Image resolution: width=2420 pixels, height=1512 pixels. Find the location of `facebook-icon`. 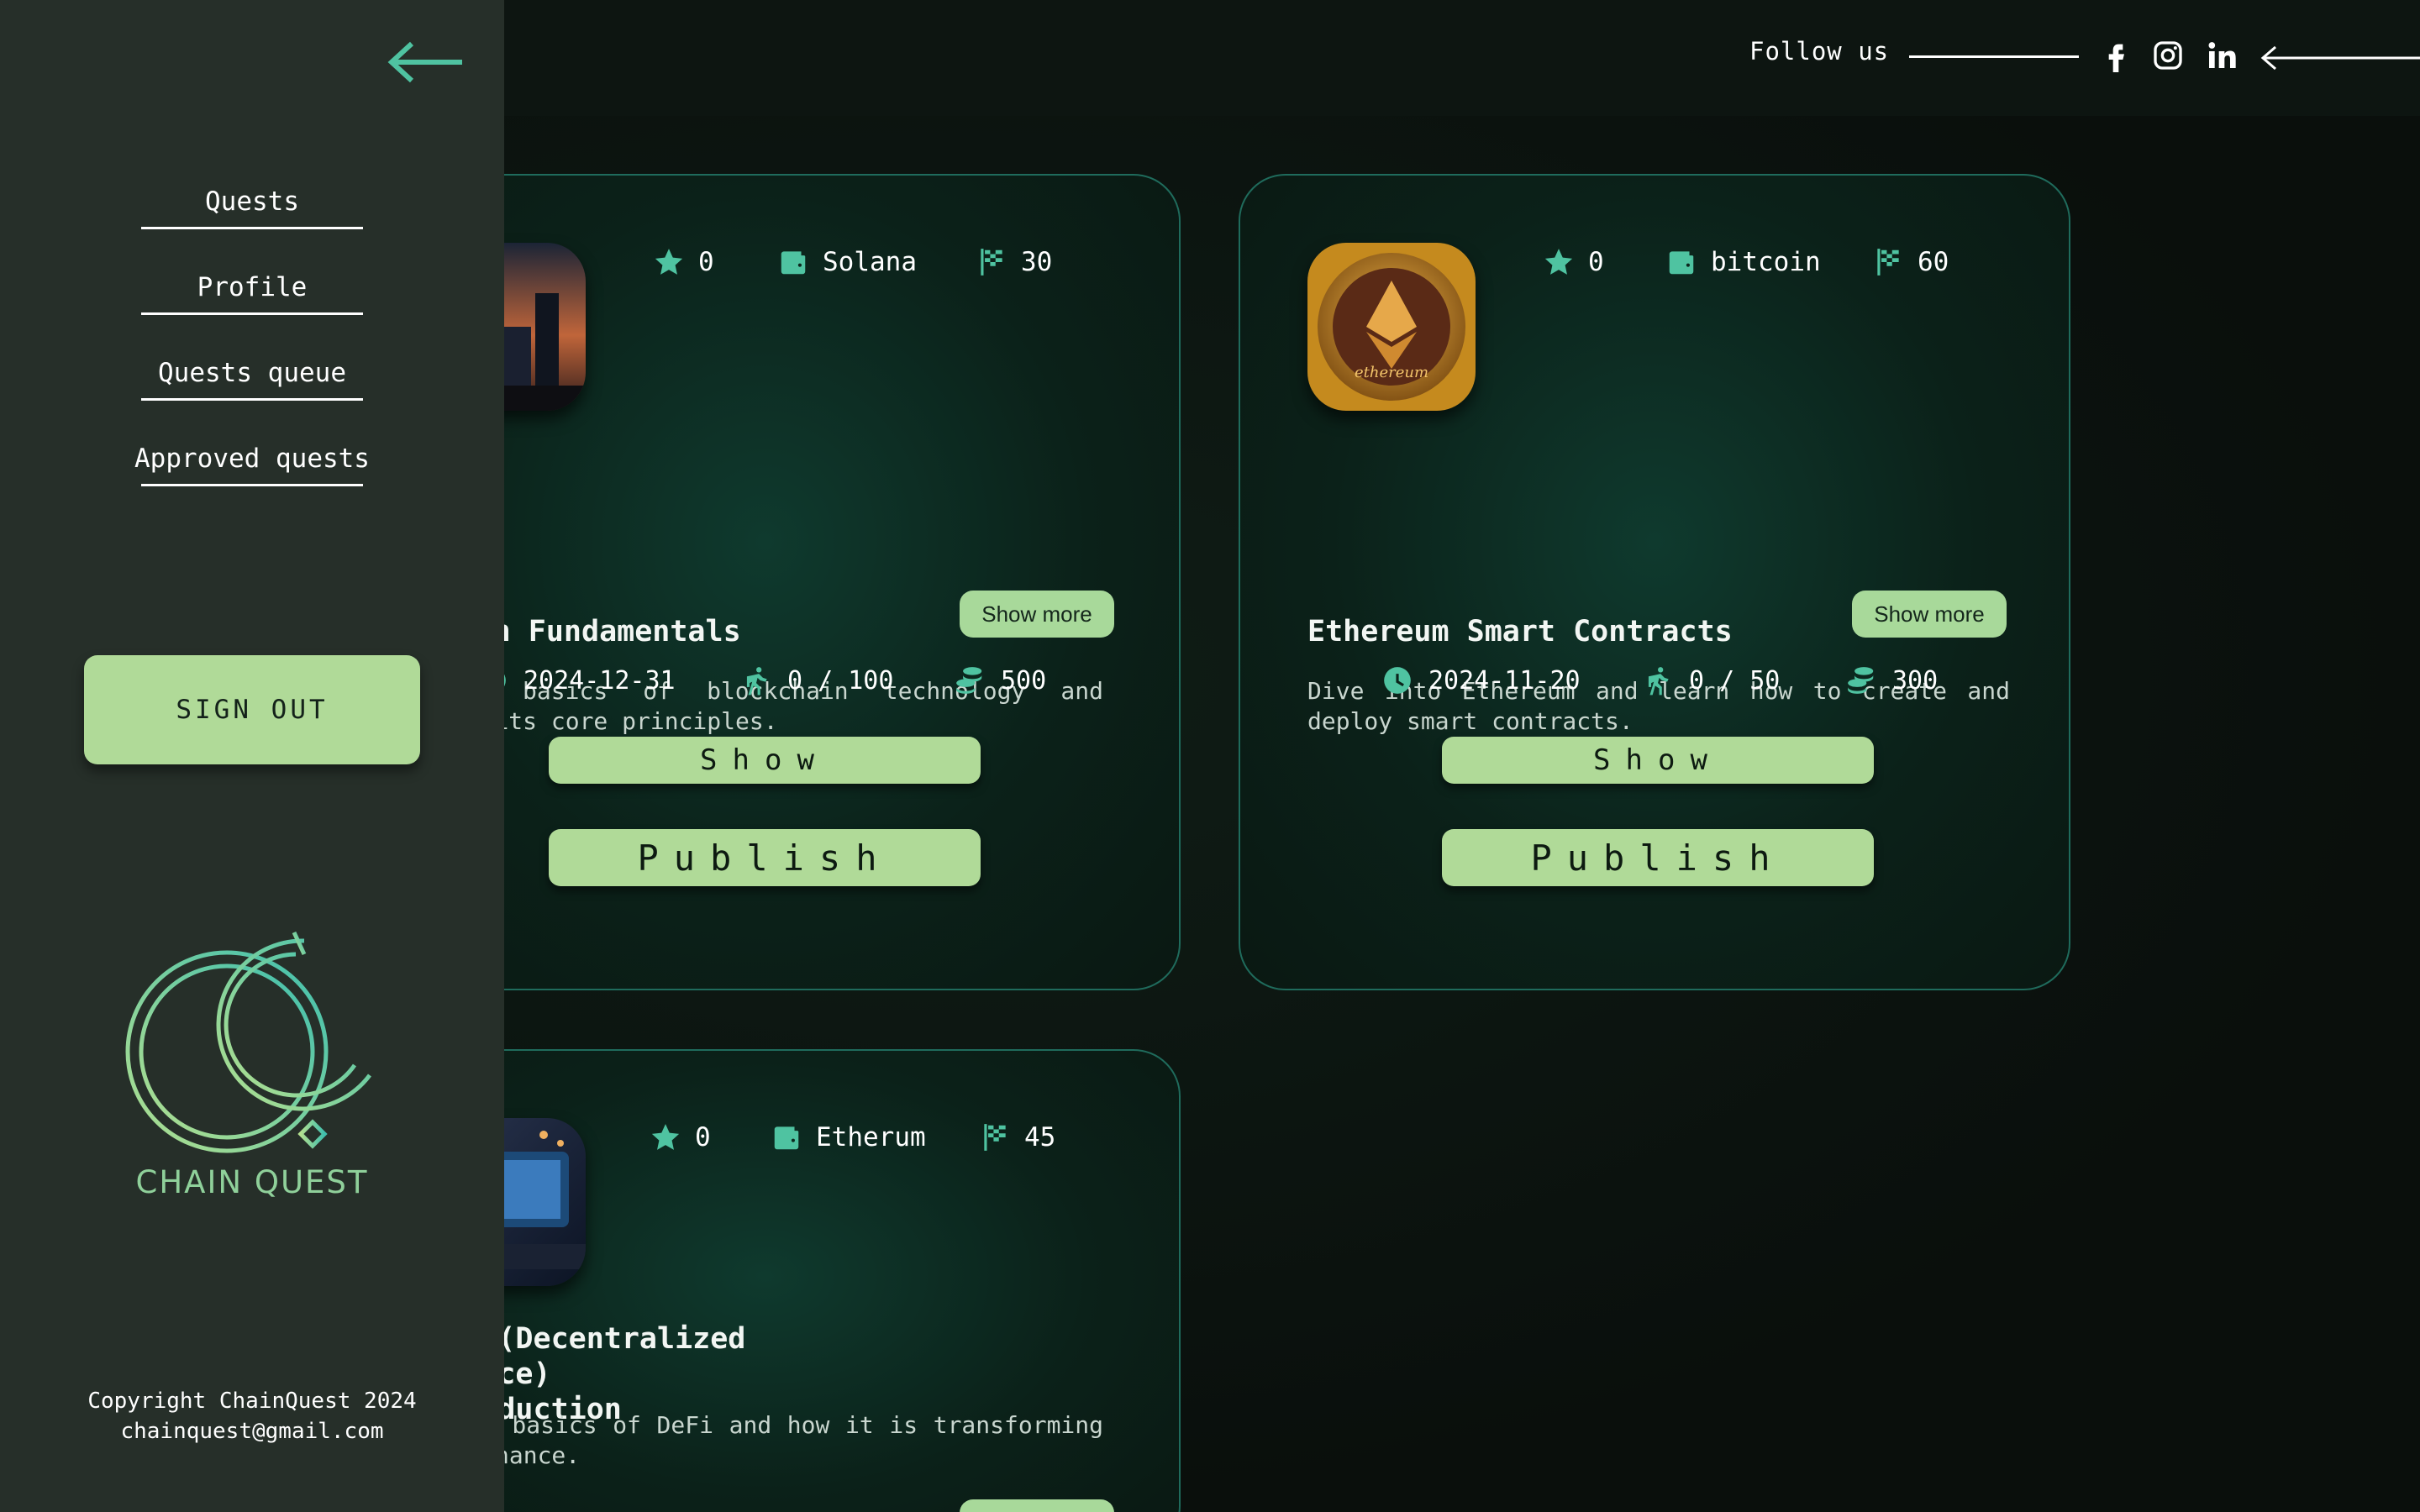

facebook-icon is located at coordinates (2115, 55).